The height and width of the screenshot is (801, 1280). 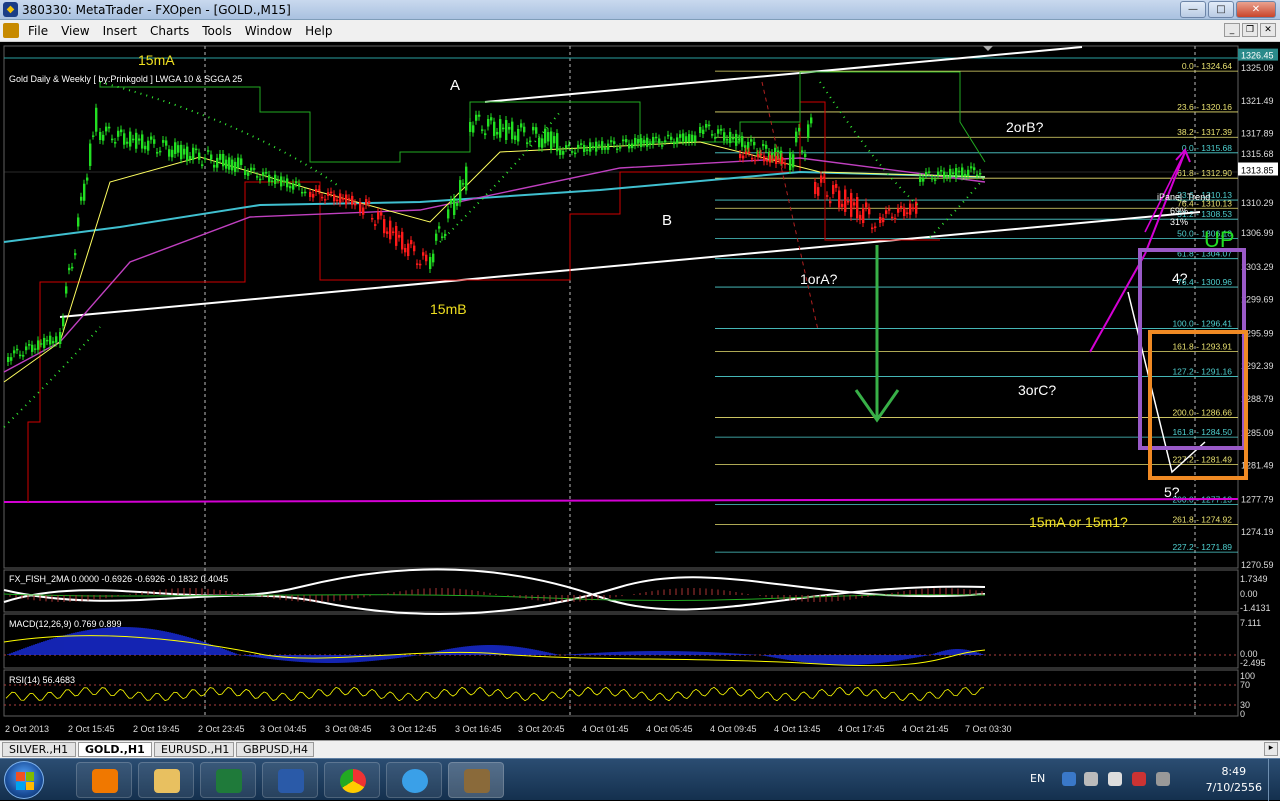 I want to click on task-chrome, so click(x=352, y=780).